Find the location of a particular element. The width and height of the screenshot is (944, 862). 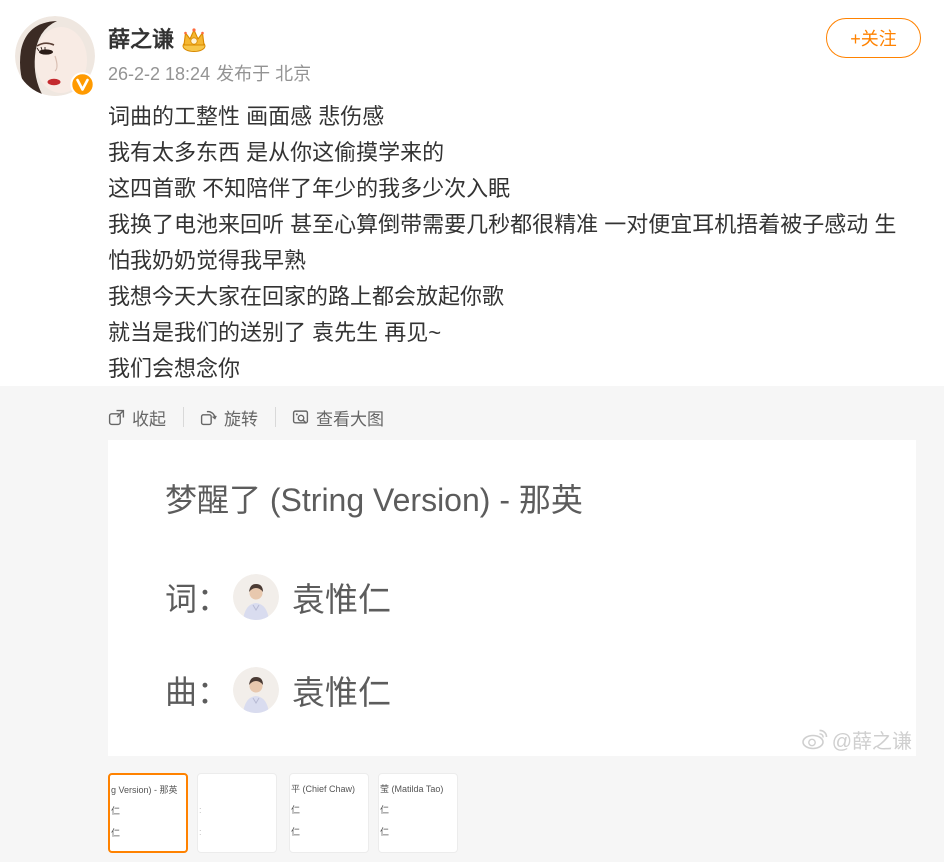

lyricist-avatar is located at coordinates (256, 597).